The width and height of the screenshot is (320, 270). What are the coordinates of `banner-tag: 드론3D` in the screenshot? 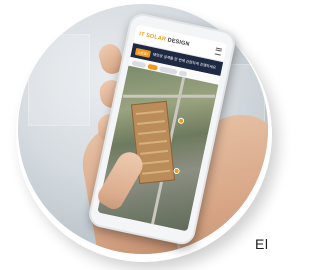 It's located at (142, 52).